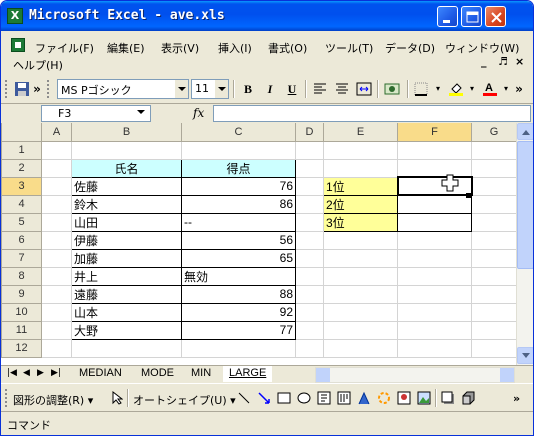 The image size is (534, 436). I want to click on row-header: 4, so click(21, 204).